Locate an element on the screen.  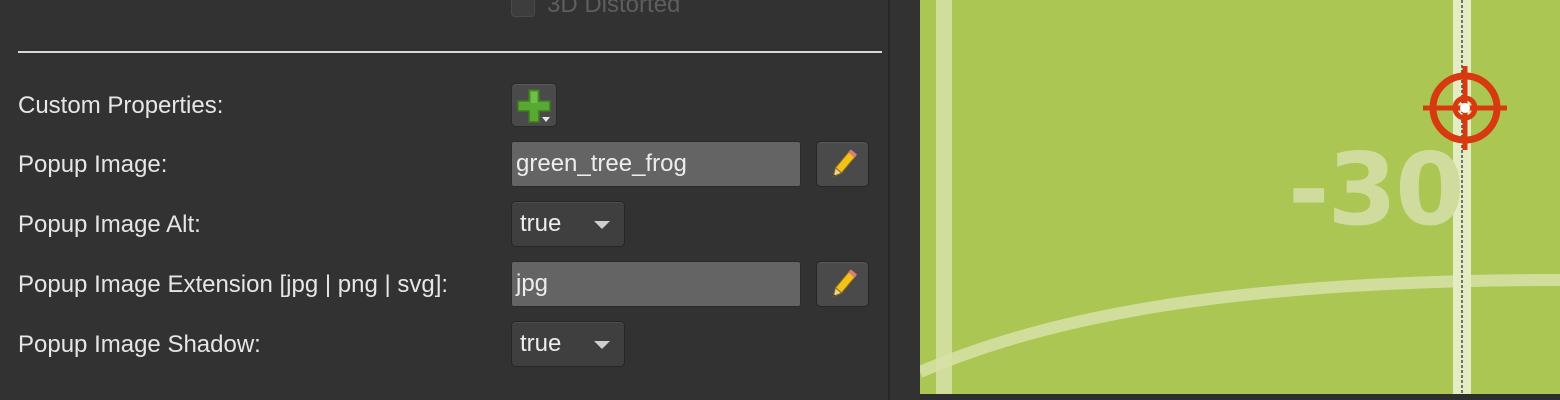
add-custom-property-button is located at coordinates (534, 105).